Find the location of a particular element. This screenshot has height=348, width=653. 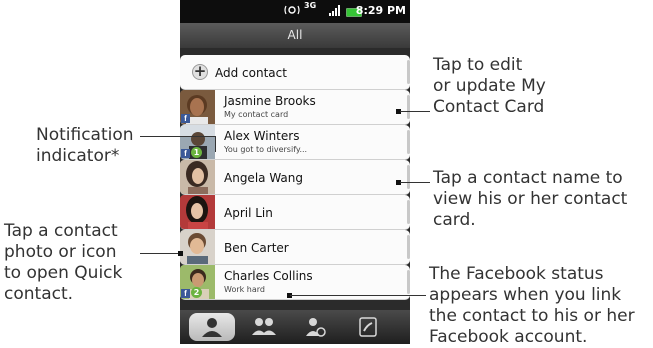

add-contact-button: + Add contact is located at coordinates (295, 72).